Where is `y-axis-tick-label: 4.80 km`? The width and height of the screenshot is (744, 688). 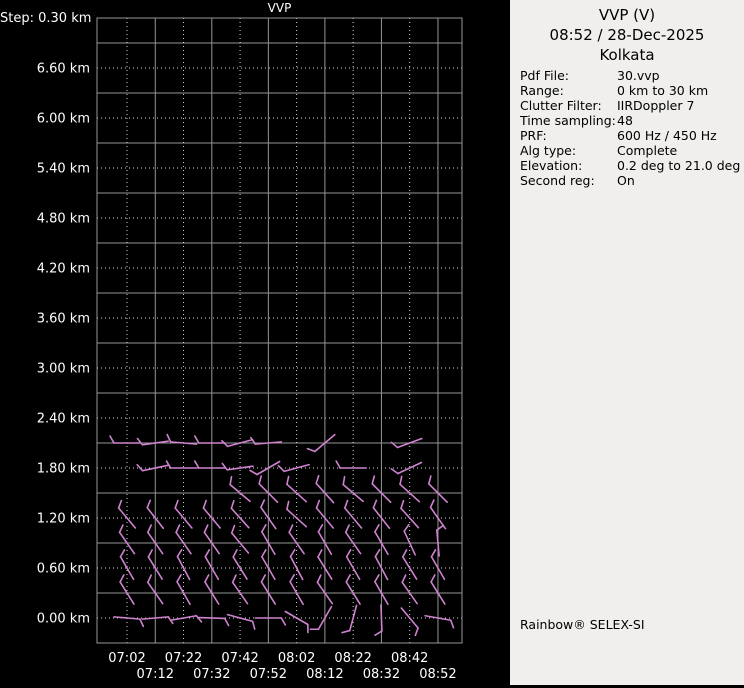 y-axis-tick-label: 4.80 km is located at coordinates (63, 219).